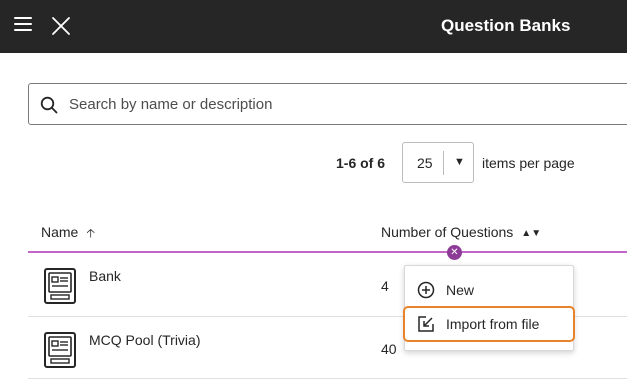 The width and height of the screenshot is (627, 382). What do you see at coordinates (313, 26) in the screenshot?
I see `top-bar: Question Banks` at bounding box center [313, 26].